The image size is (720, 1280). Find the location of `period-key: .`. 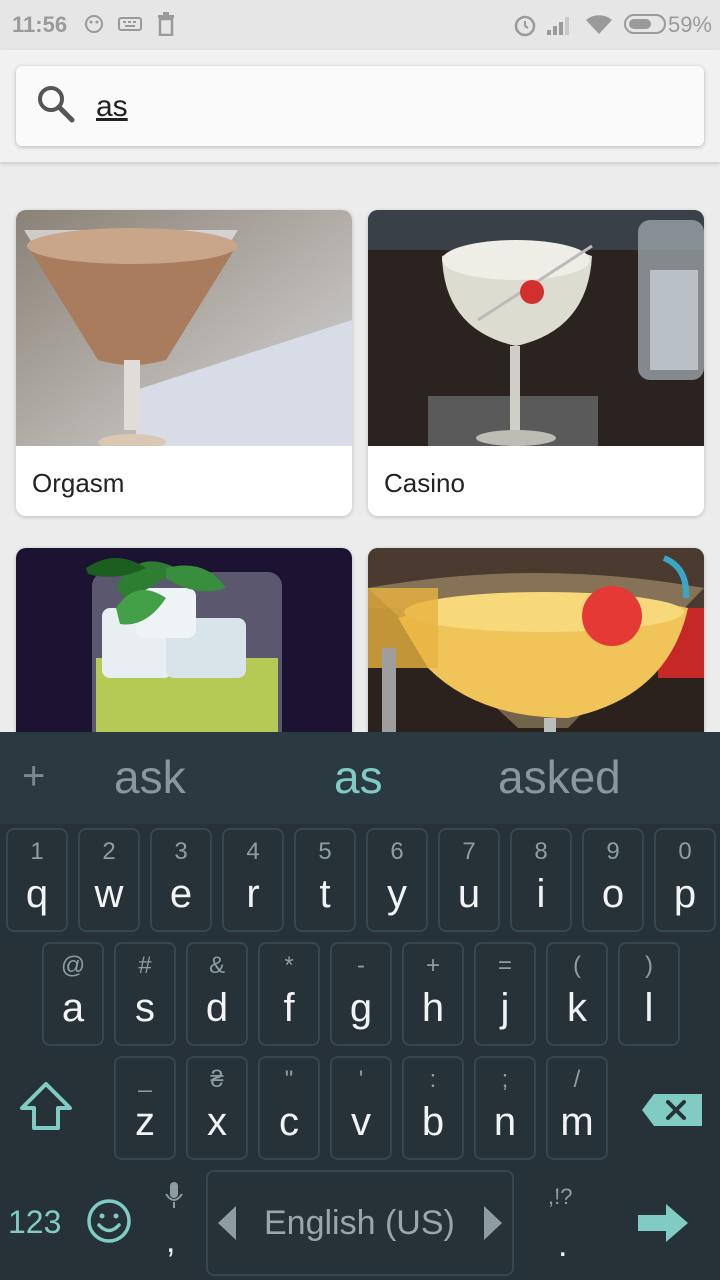

period-key: . is located at coordinates (562, 1245).